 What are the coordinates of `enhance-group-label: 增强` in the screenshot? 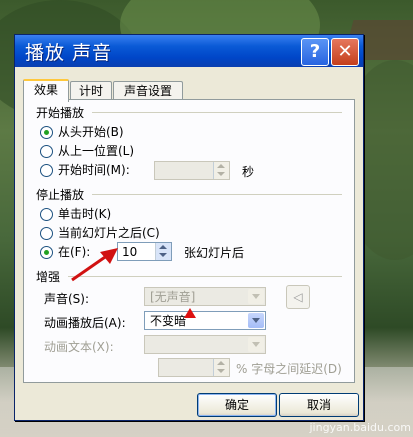 It's located at (48, 277).